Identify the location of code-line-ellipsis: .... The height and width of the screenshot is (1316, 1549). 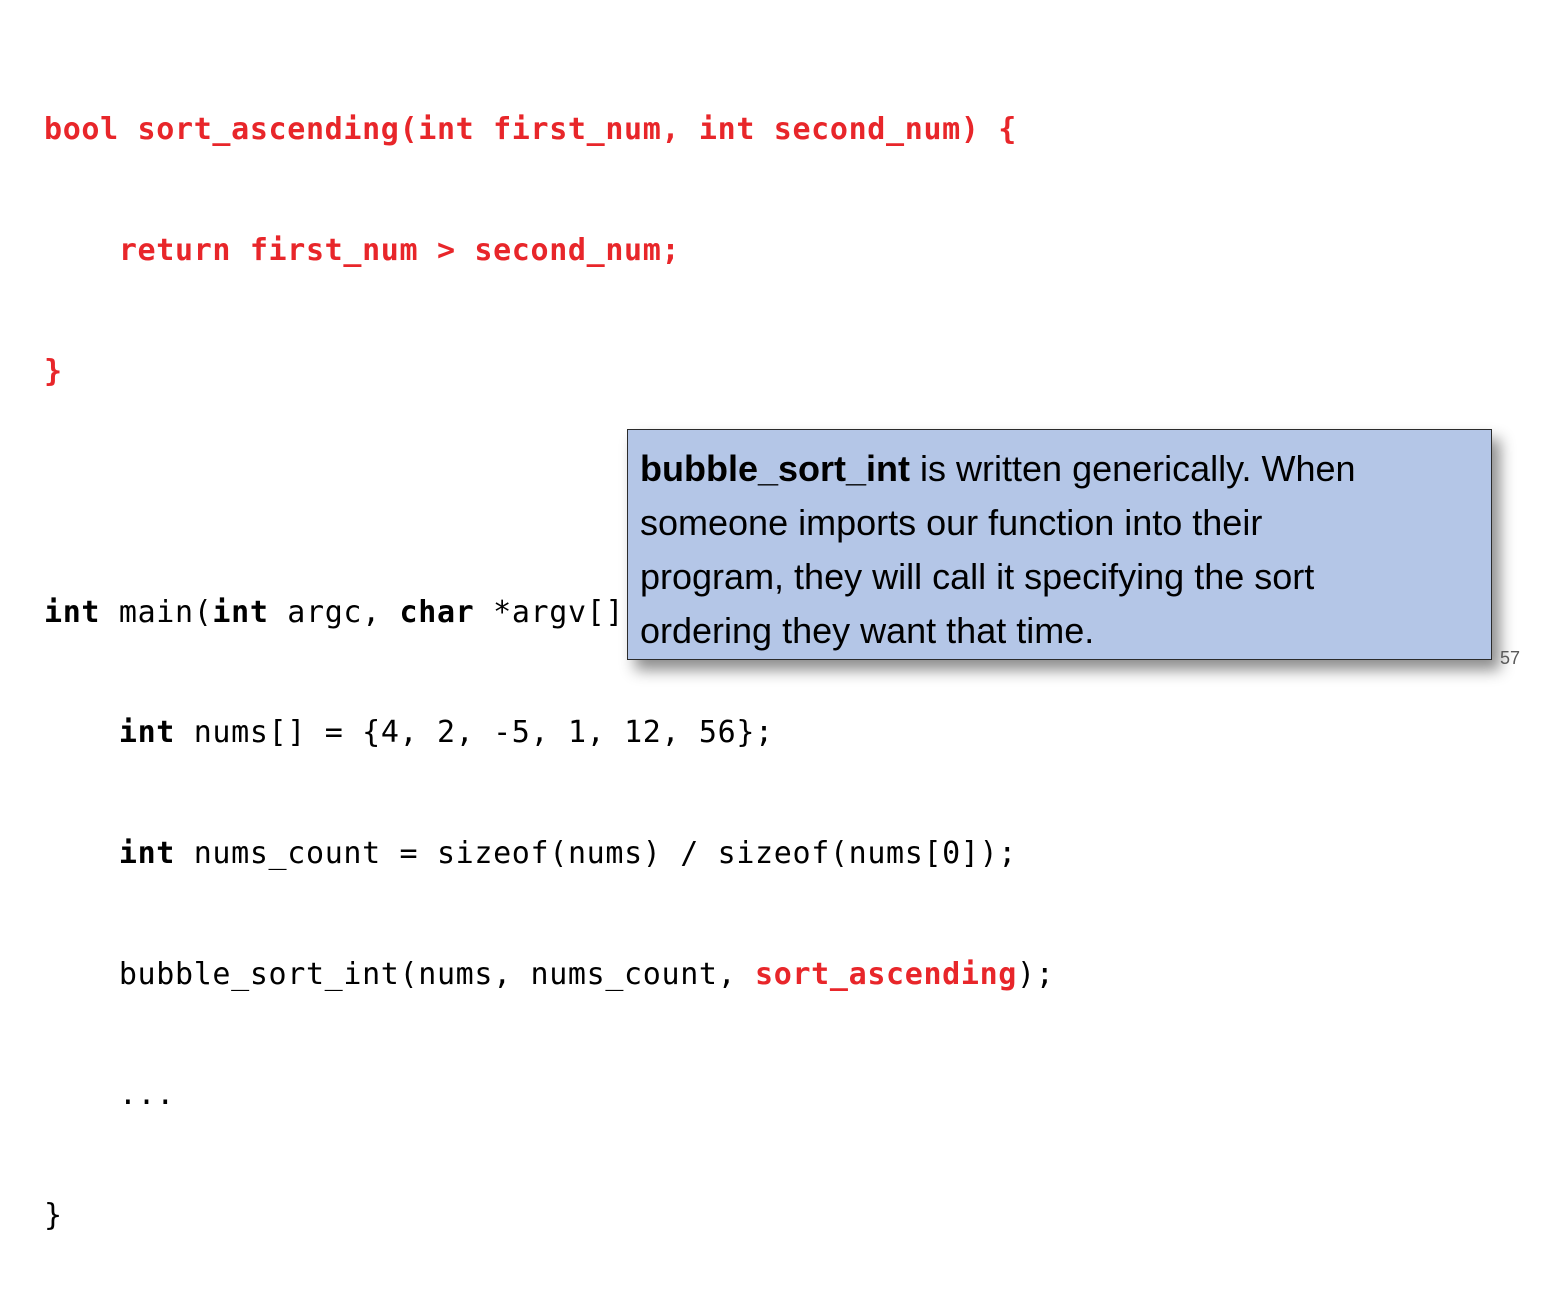
(109, 1095).